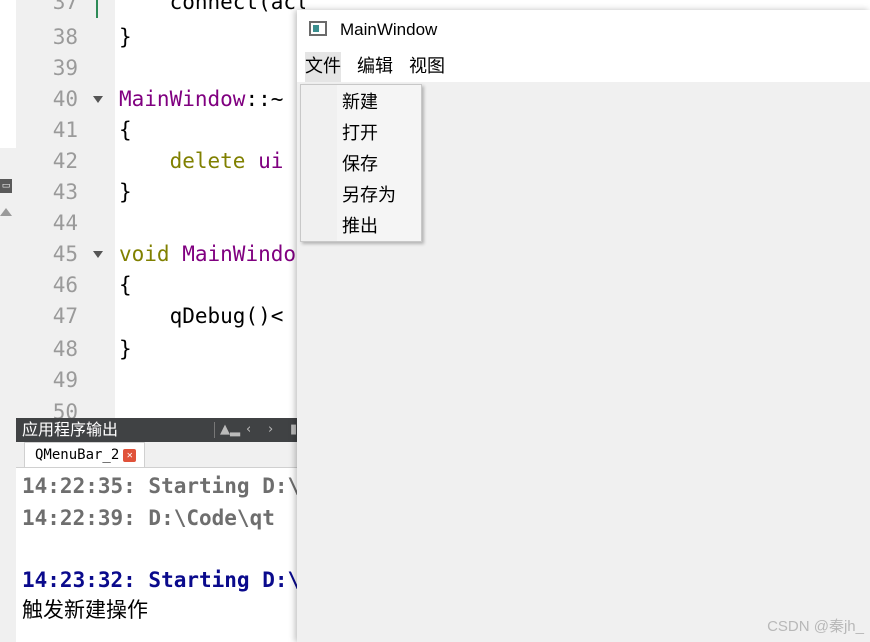 The image size is (870, 642). What do you see at coordinates (160, 580) in the screenshot?
I see `output-line: 14:23:32: Starting D:\Code\qt` at bounding box center [160, 580].